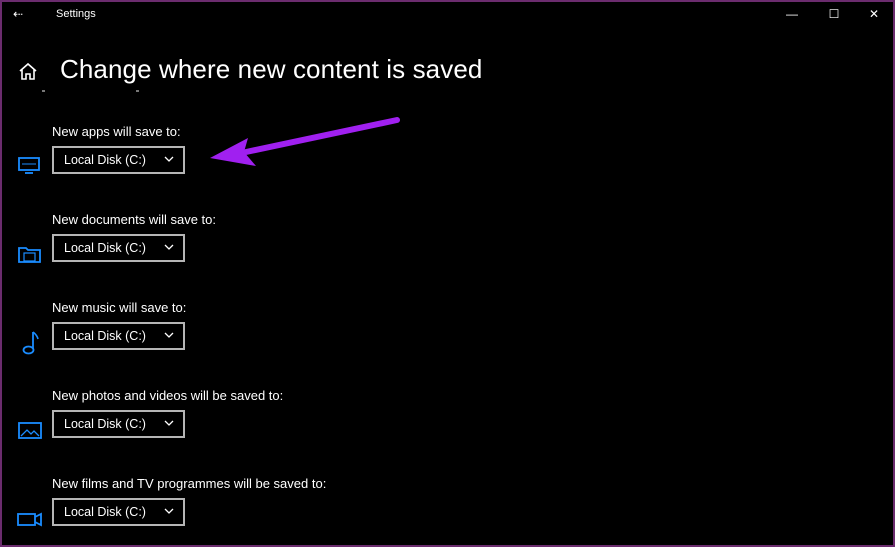  What do you see at coordinates (447, 15) in the screenshot?
I see `title-bar: ⇠ Settings — ☐ ✕` at bounding box center [447, 15].